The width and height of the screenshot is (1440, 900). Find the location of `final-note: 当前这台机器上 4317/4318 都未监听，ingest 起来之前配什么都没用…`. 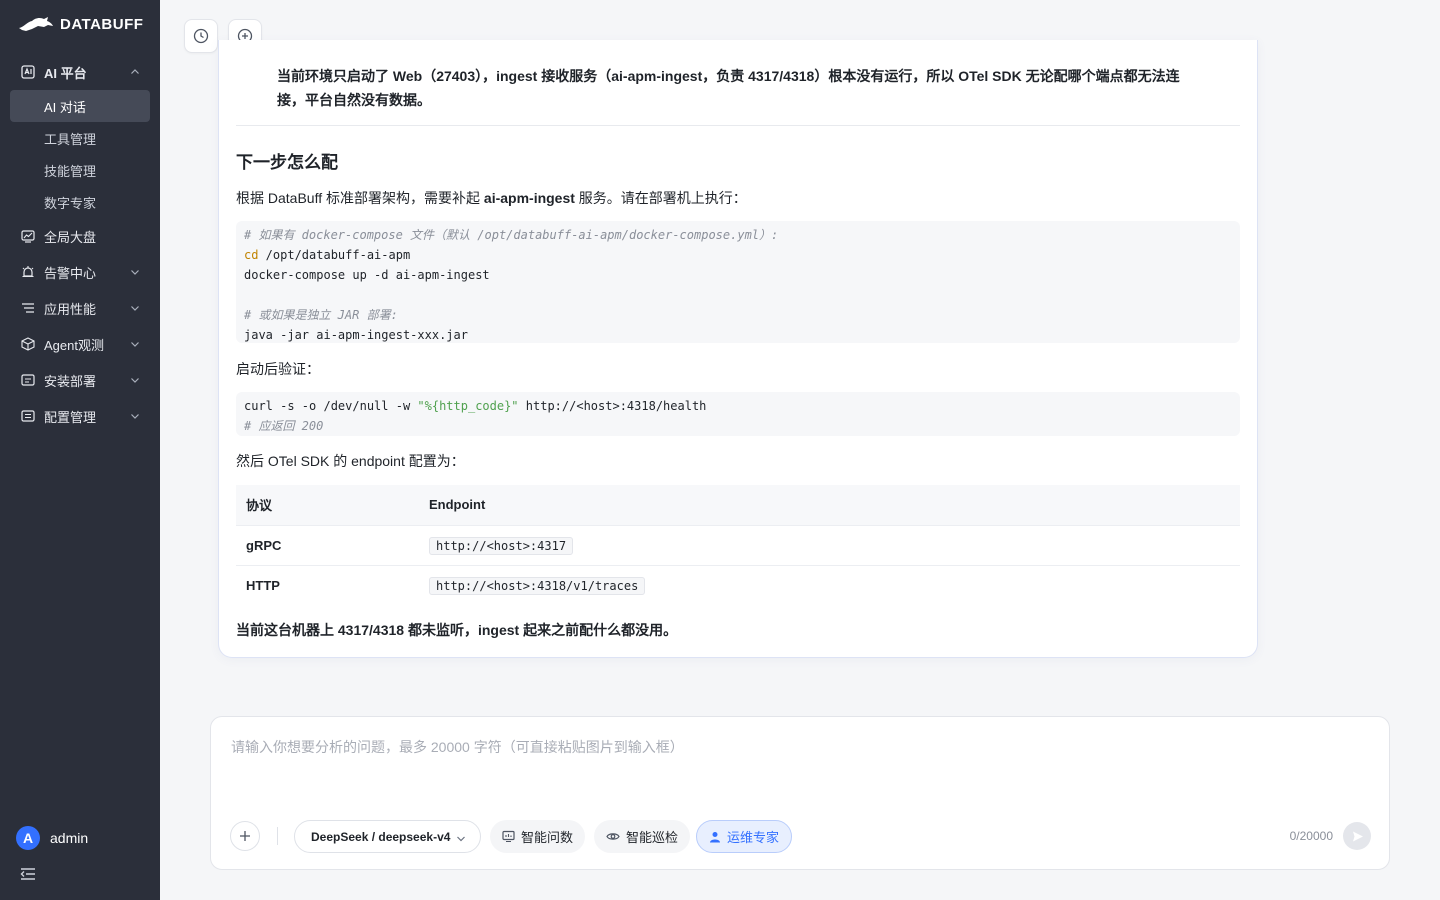

final-note: 当前这台机器上 4317/4318 都未监听，ingest 起来之前配什么都没用… is located at coordinates (457, 630).